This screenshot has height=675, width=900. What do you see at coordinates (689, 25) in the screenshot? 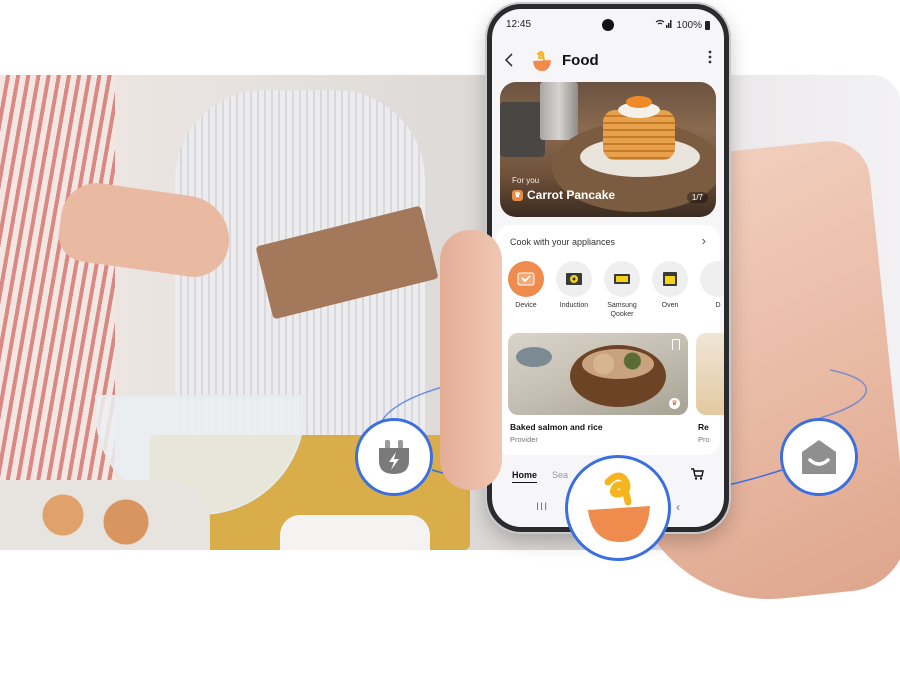
I see `battery-percent: 100%` at bounding box center [689, 25].